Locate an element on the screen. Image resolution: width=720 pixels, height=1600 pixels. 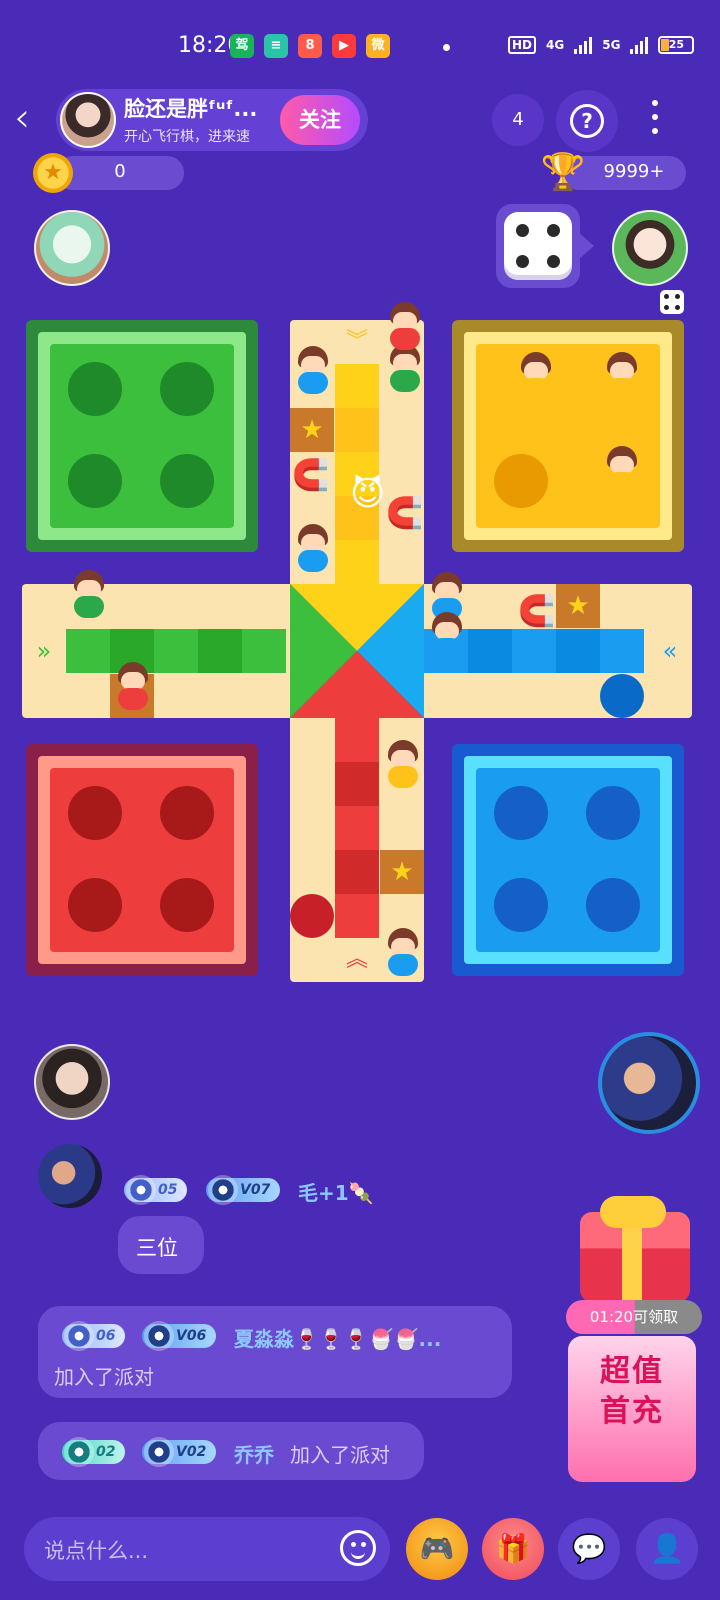
host-avatar is located at coordinates (88, 120).